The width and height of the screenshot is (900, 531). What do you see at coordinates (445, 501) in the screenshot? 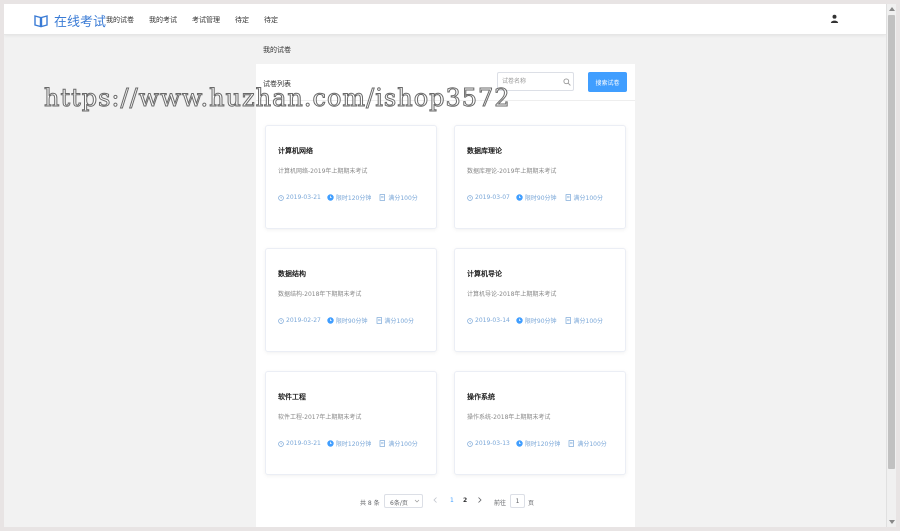
I see `pagination: 共 8 条 6条/页 1 2 前往 页` at bounding box center [445, 501].